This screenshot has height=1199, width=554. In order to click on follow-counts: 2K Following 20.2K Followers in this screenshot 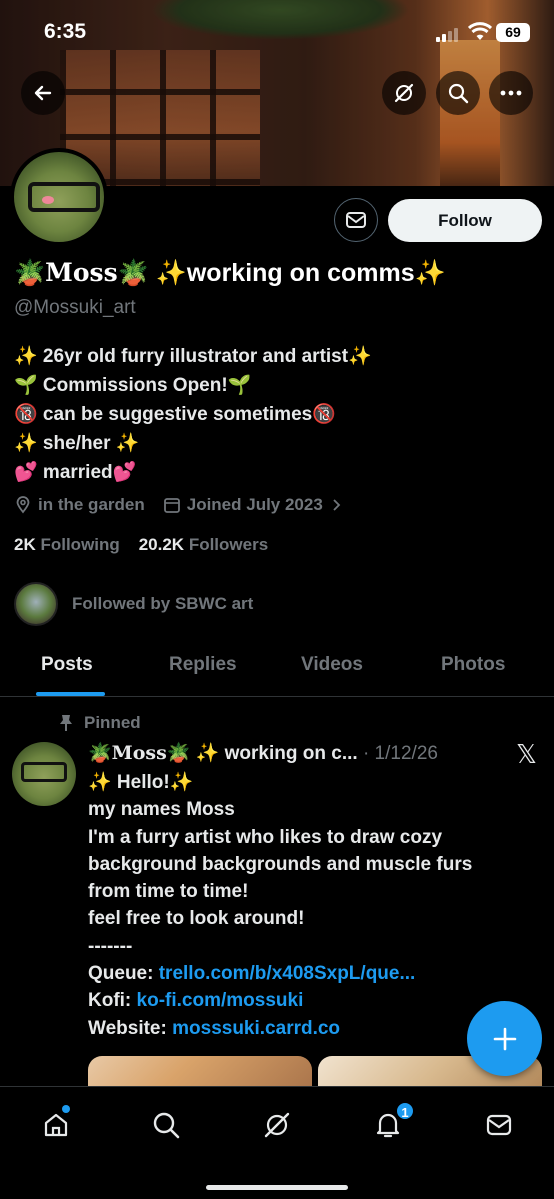, I will do `click(141, 545)`.